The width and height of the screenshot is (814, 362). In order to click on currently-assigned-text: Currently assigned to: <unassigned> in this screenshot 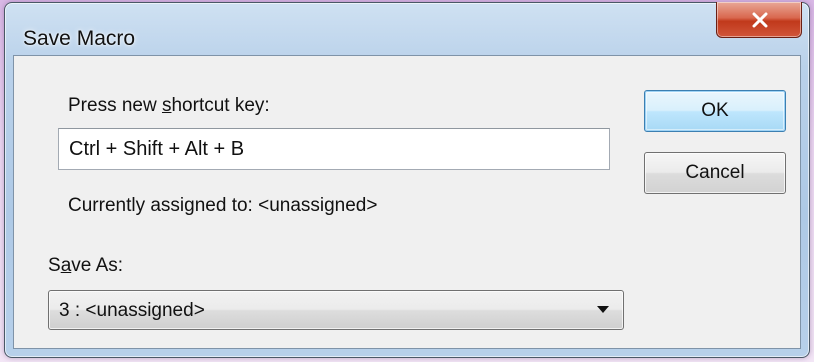, I will do `click(223, 205)`.